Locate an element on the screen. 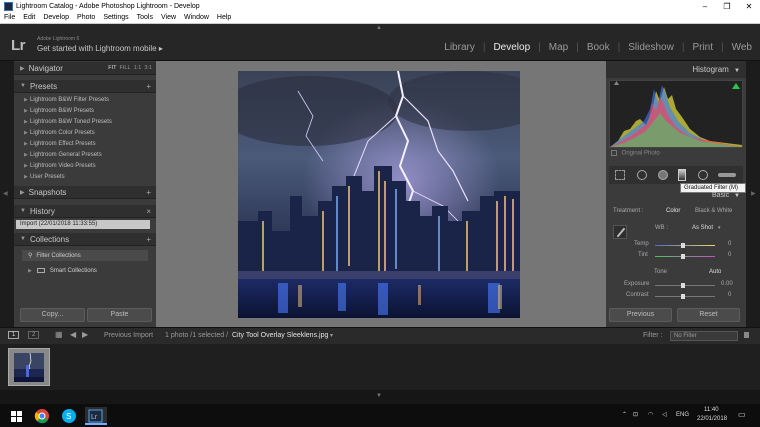 The image size is (760, 427). smart-collections-item: ▶ Smart Collections is located at coordinates (85, 270).